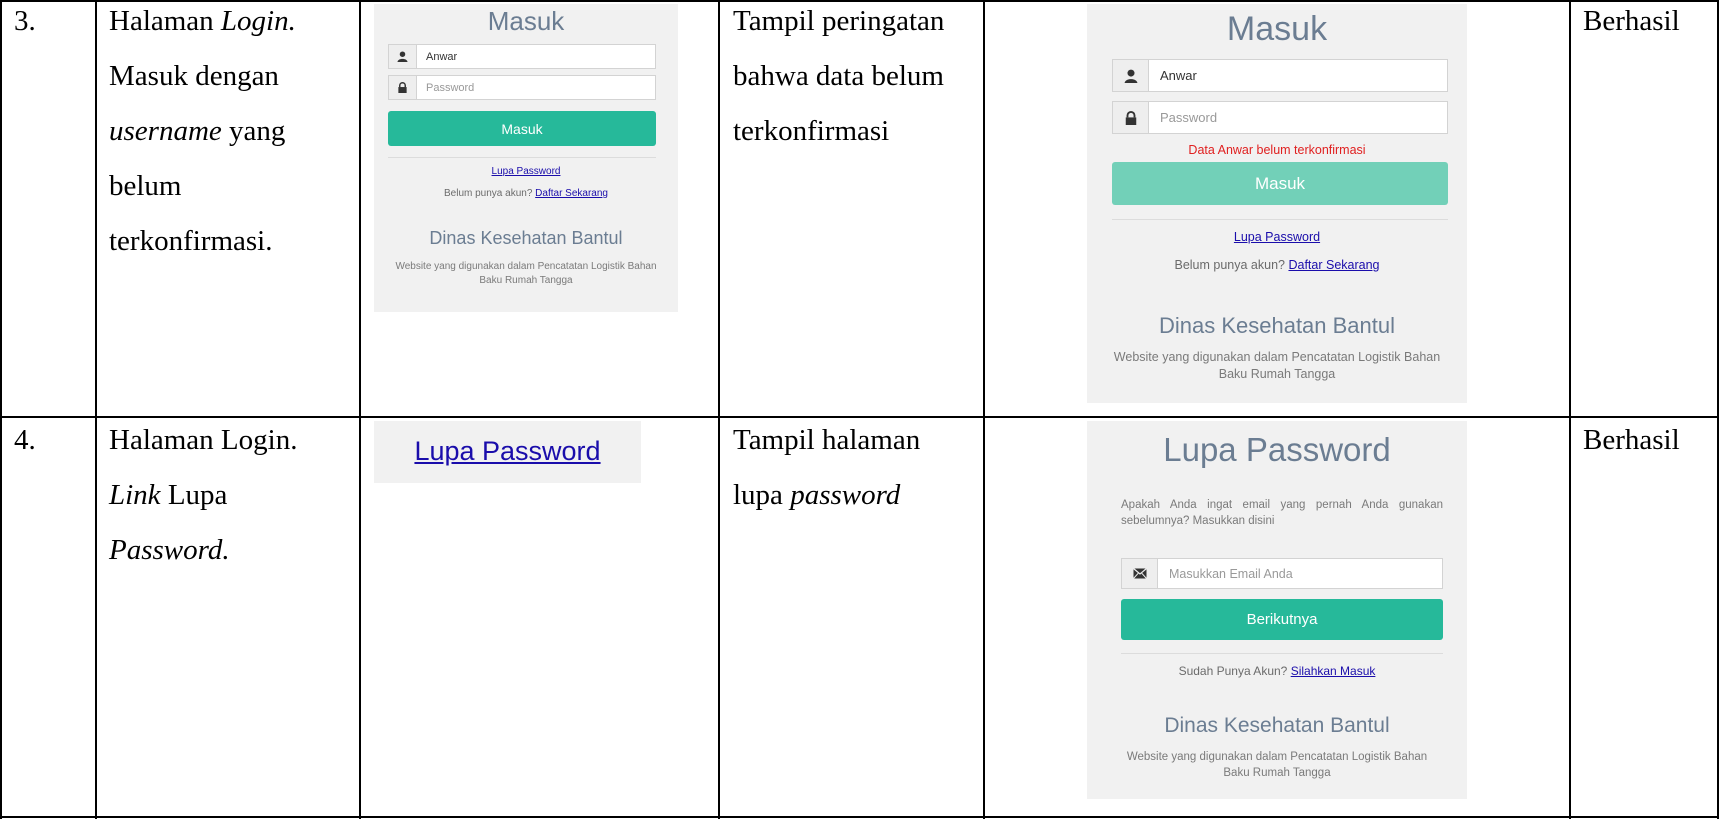 Image resolution: width=1719 pixels, height=819 pixels. I want to click on email-field: Masukkan Email Anda, so click(1282, 573).